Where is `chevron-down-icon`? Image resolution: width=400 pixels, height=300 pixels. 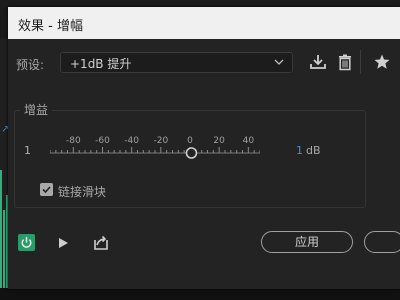
chevron-down-icon is located at coordinates (279, 62).